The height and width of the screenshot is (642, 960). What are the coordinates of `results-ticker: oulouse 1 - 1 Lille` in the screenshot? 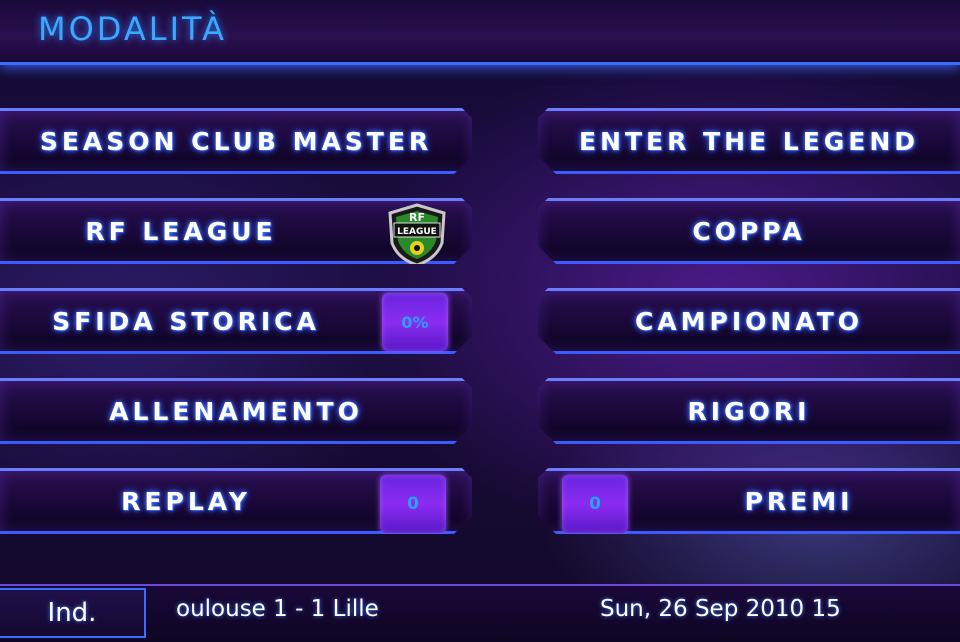 It's located at (277, 609).